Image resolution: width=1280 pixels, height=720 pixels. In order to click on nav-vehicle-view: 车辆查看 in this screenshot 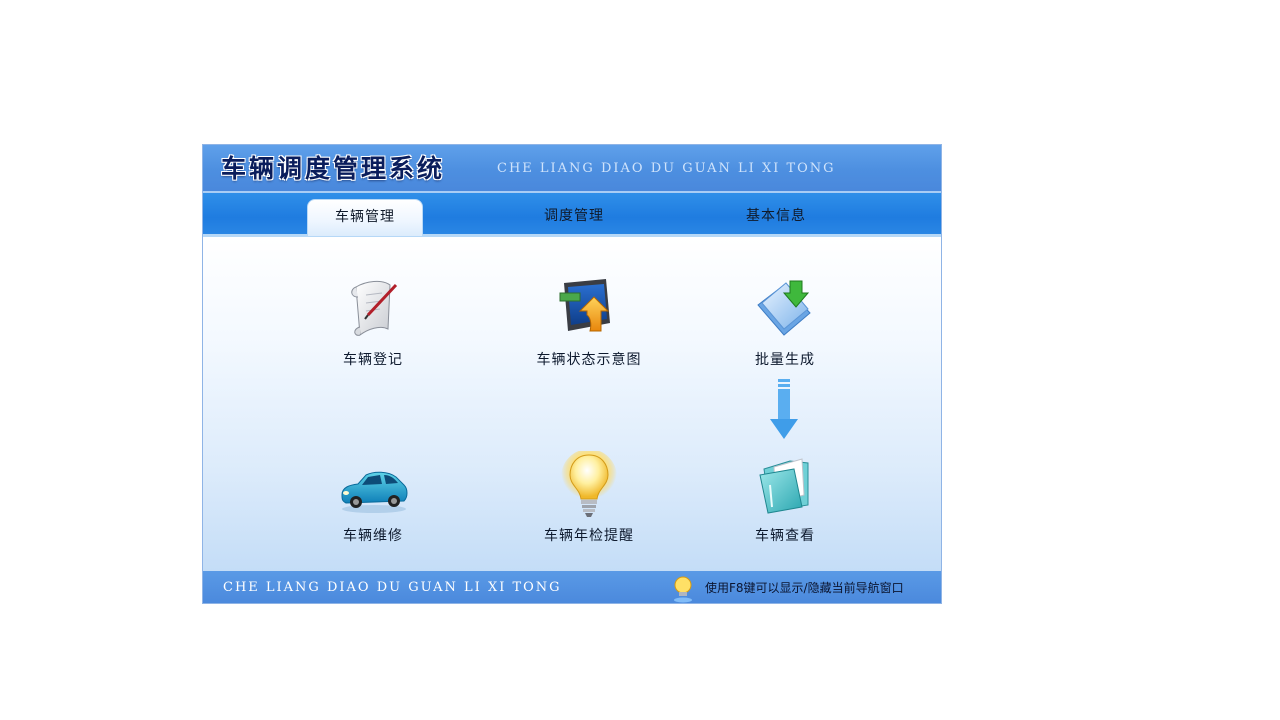, I will do `click(785, 498)`.